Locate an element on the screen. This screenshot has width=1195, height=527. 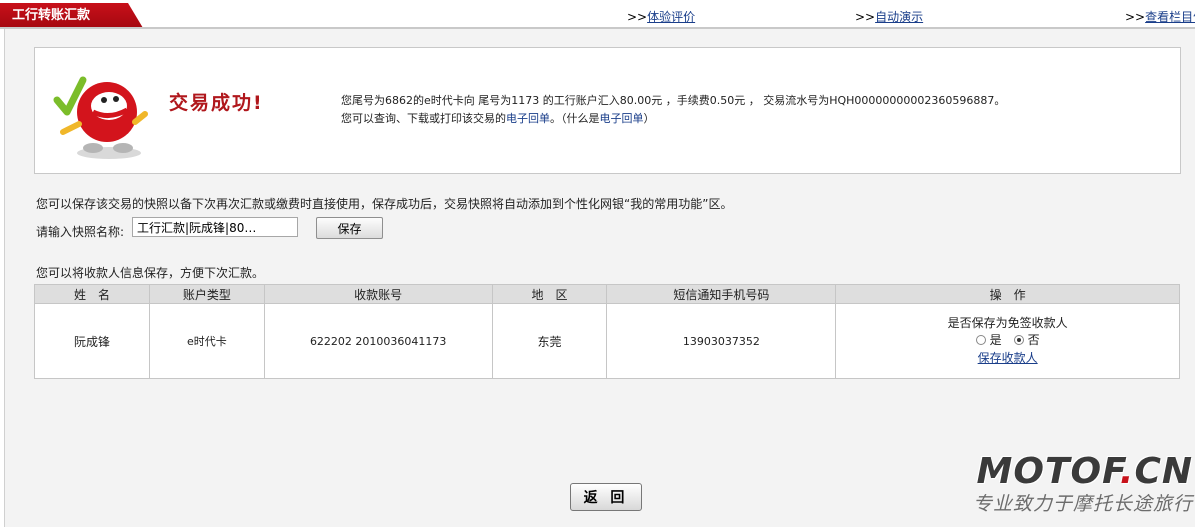
payee-info: 您可以将收款人信息保存，方便下次汇款。 is located at coordinates (150, 273).